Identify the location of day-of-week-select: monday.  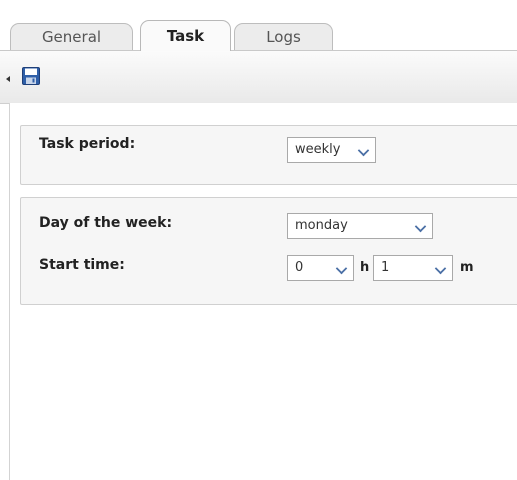
(360, 226).